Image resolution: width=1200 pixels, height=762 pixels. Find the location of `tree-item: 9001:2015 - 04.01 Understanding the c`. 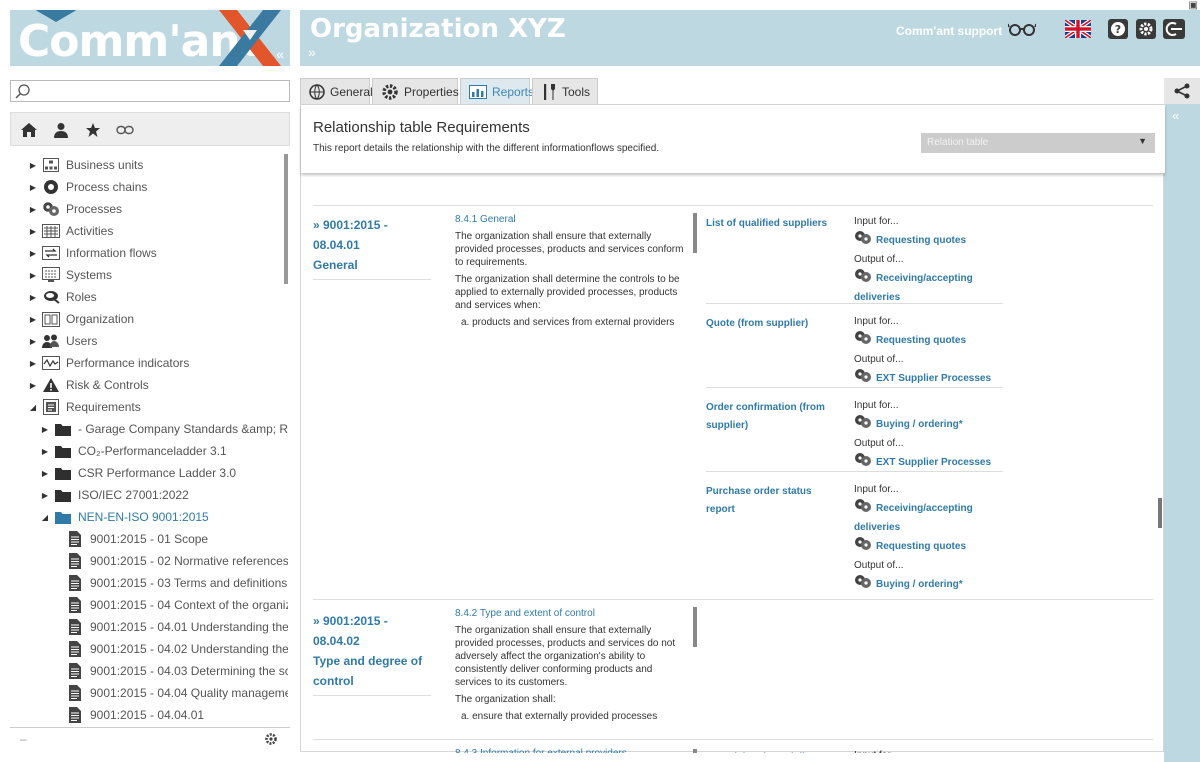

tree-item: 9001:2015 - 04.01 Understanding the c is located at coordinates (175, 627).